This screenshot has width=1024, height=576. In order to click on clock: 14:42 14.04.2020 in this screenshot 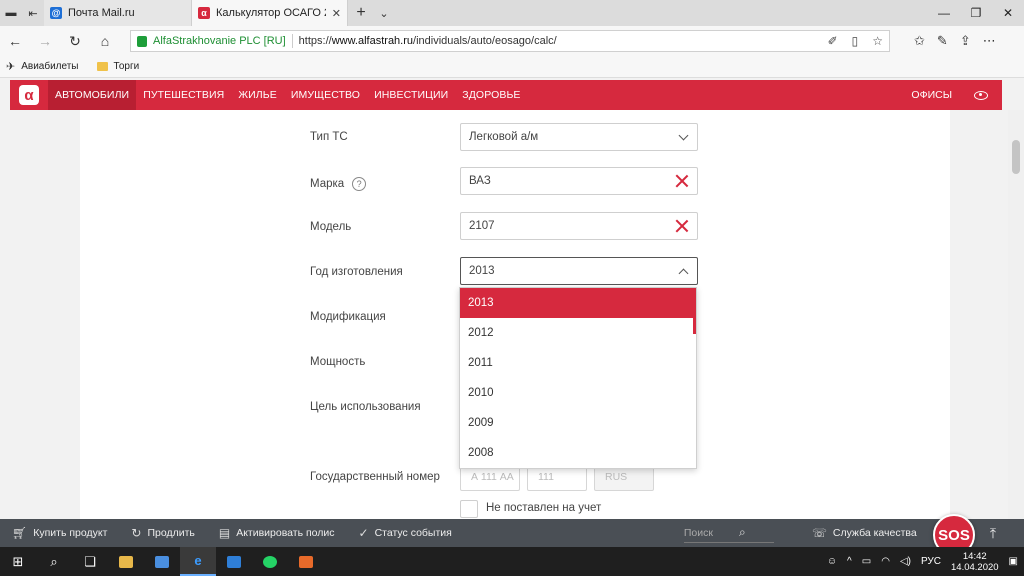, I will do `click(975, 562)`.